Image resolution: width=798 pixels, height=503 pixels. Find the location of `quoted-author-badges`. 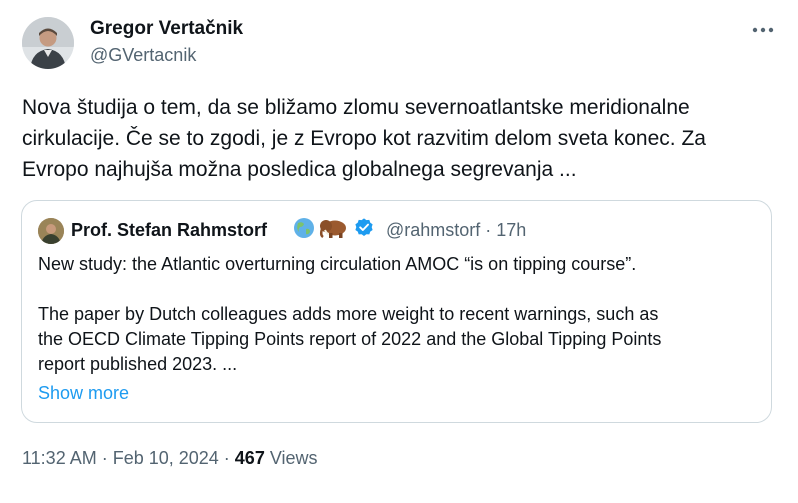

quoted-author-badges is located at coordinates (334, 228).